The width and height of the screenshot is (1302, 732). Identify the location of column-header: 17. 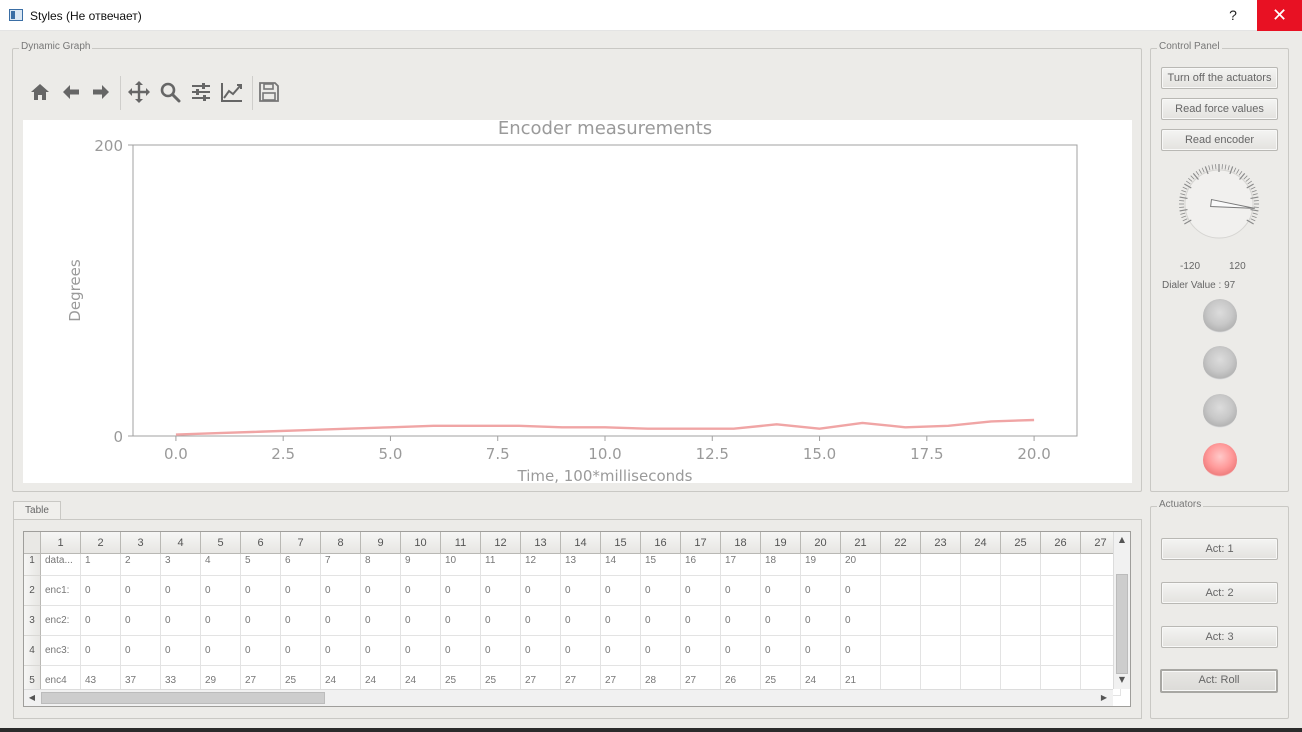
(701, 543).